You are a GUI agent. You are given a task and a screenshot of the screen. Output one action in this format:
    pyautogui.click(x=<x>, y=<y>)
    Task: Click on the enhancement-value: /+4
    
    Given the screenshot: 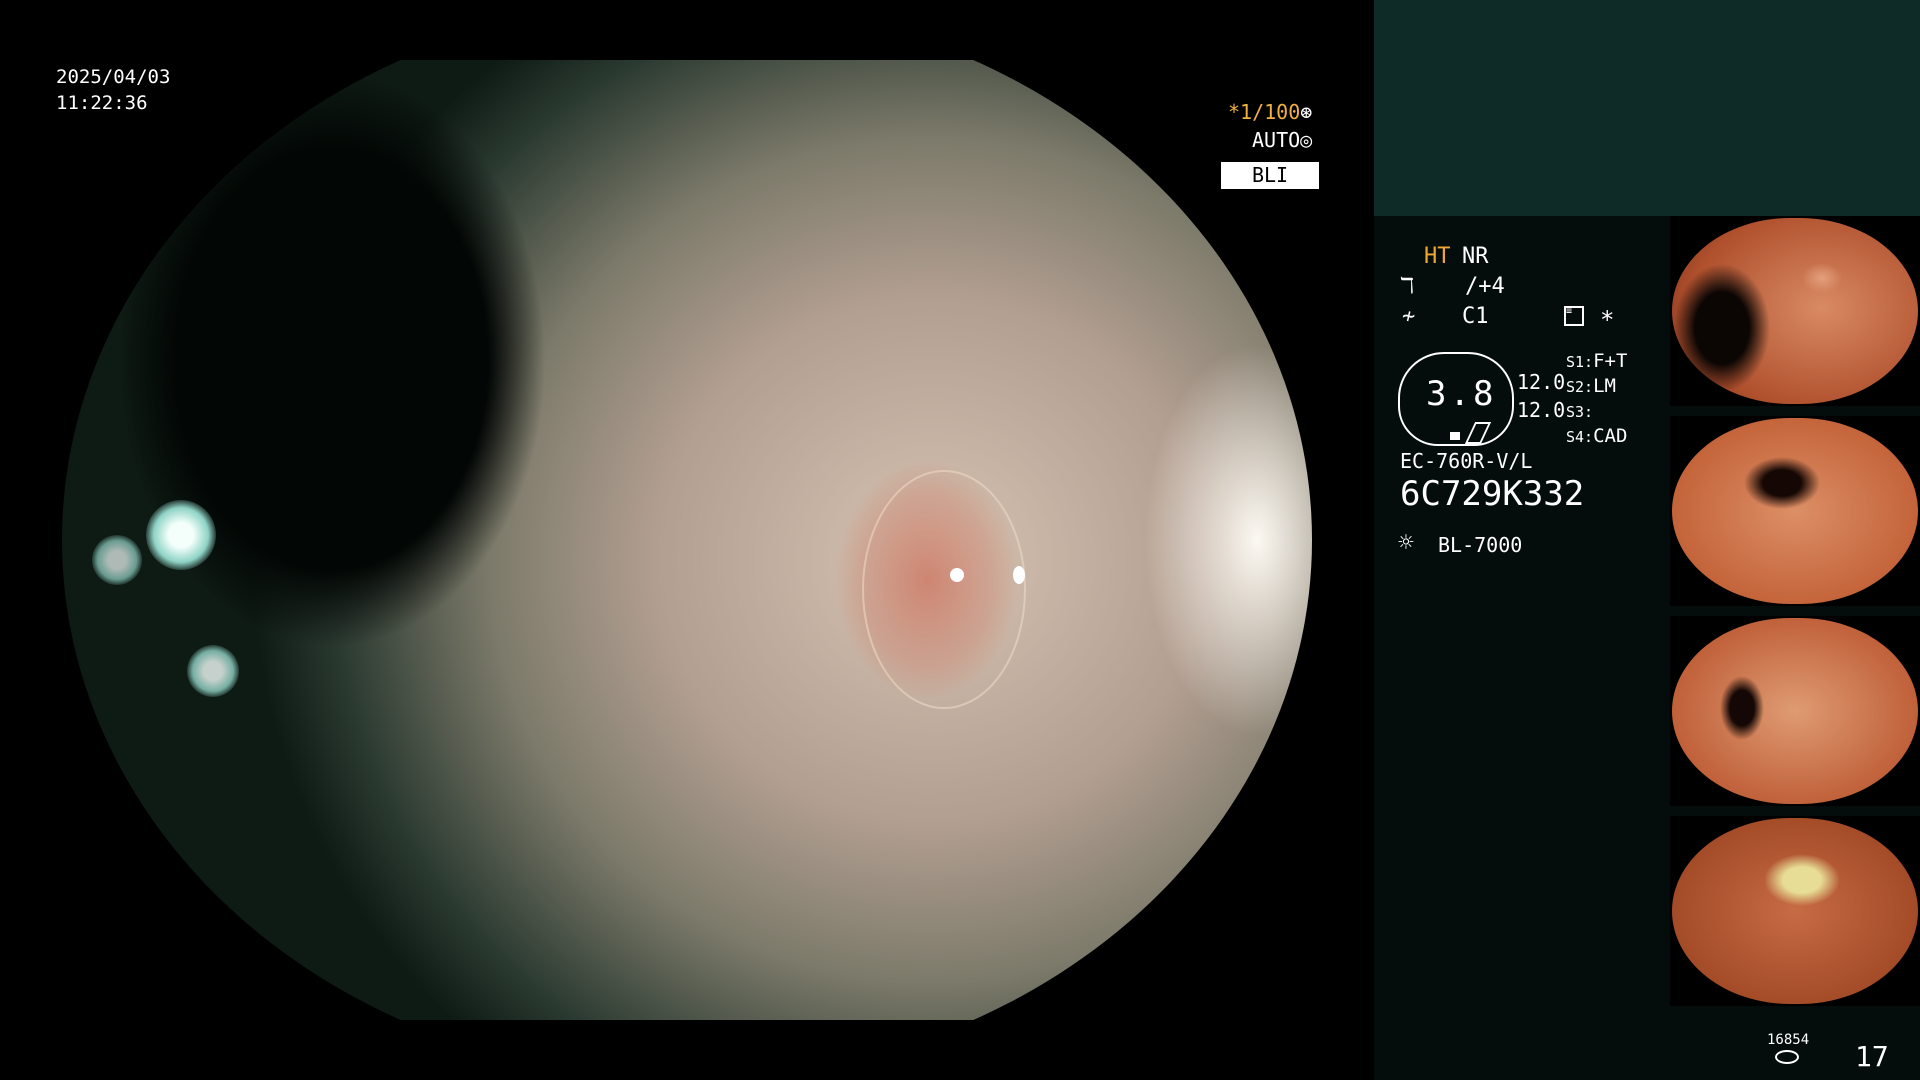 What is the action you would take?
    pyautogui.click(x=1485, y=286)
    